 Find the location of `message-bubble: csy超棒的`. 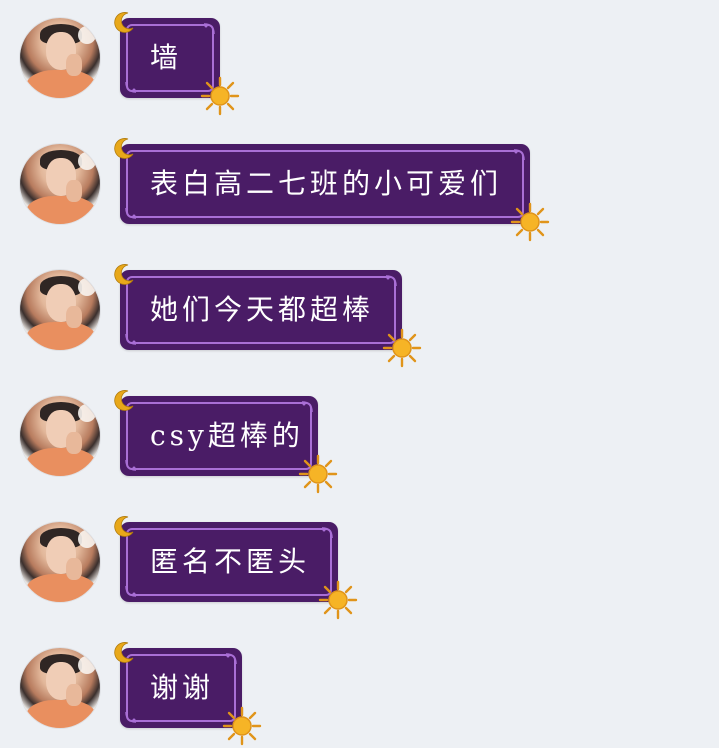

message-bubble: csy超棒的 is located at coordinates (226, 442).